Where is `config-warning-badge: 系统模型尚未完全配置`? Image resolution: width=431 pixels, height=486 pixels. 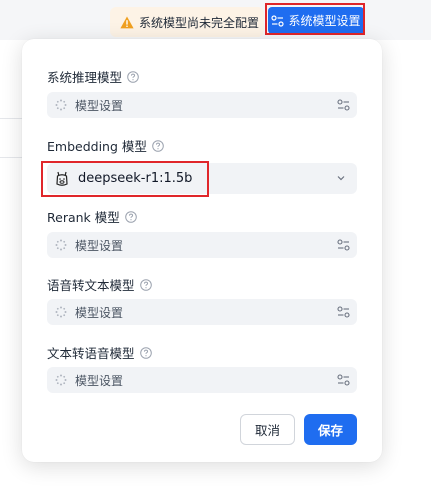
config-warning-badge: 系统模型尚未完全配置 is located at coordinates (187, 22).